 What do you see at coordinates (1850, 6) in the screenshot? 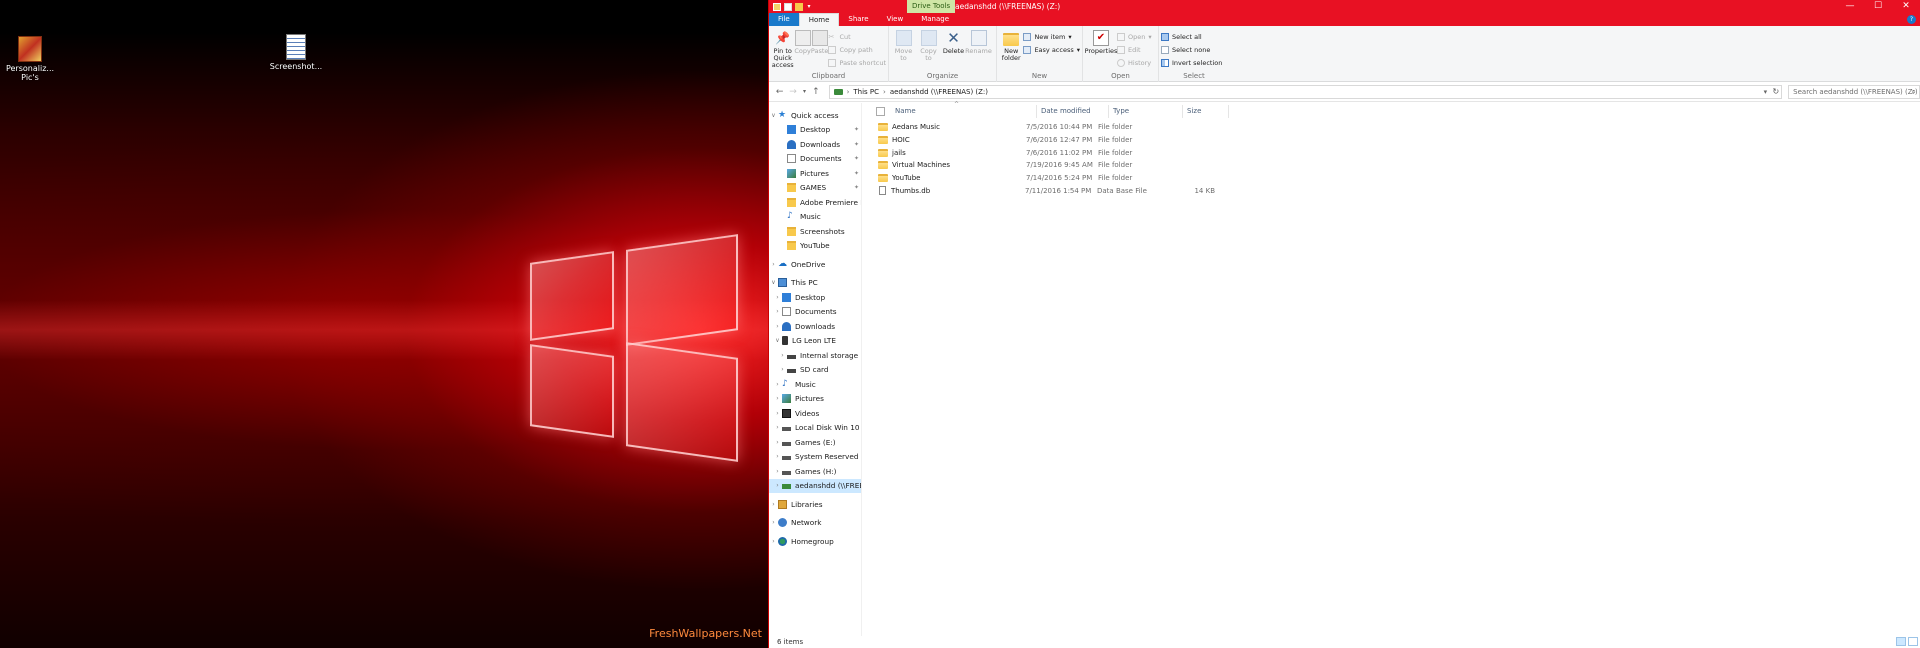
I see `minimize-button: —` at bounding box center [1850, 6].